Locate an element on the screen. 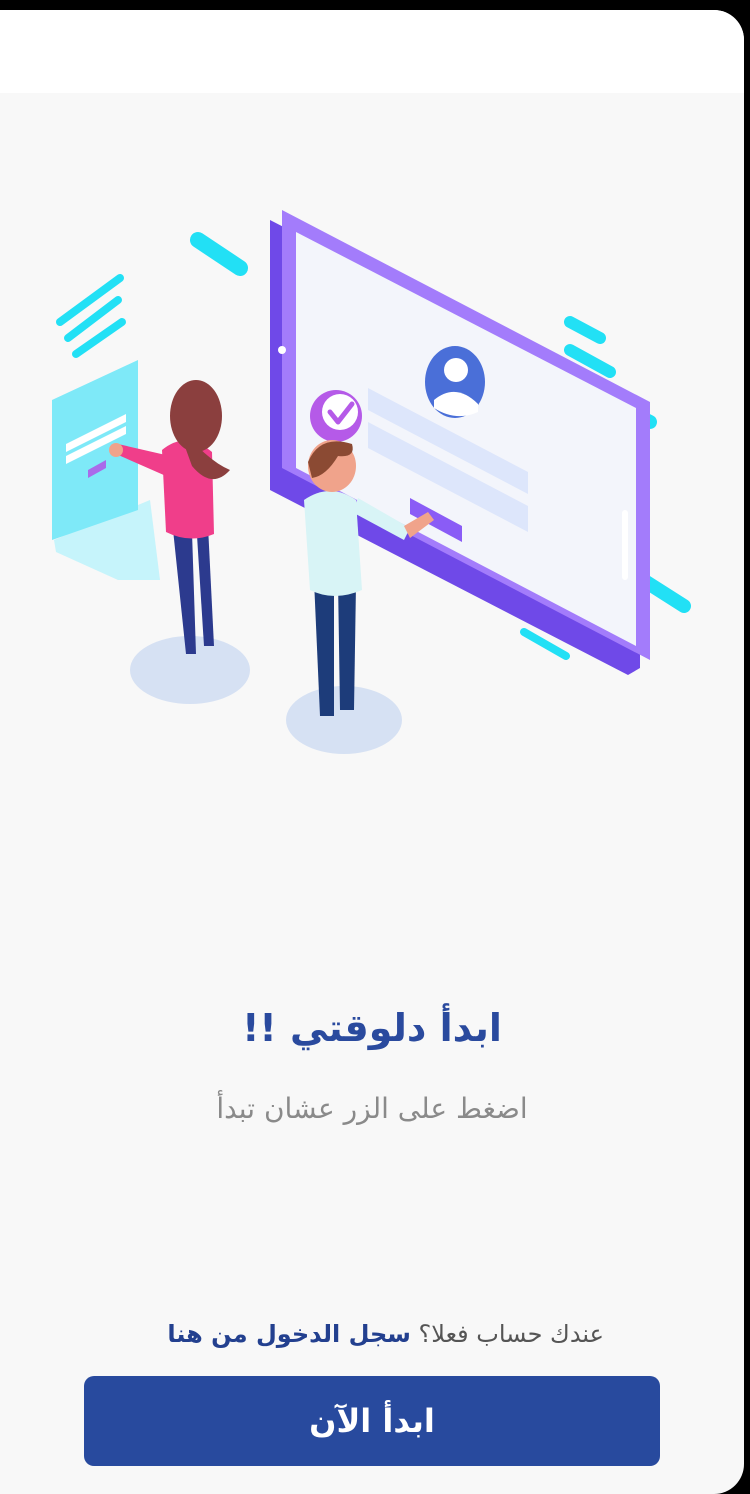 This screenshot has width=750, height=1494. check-badge-icon is located at coordinates (336, 416).